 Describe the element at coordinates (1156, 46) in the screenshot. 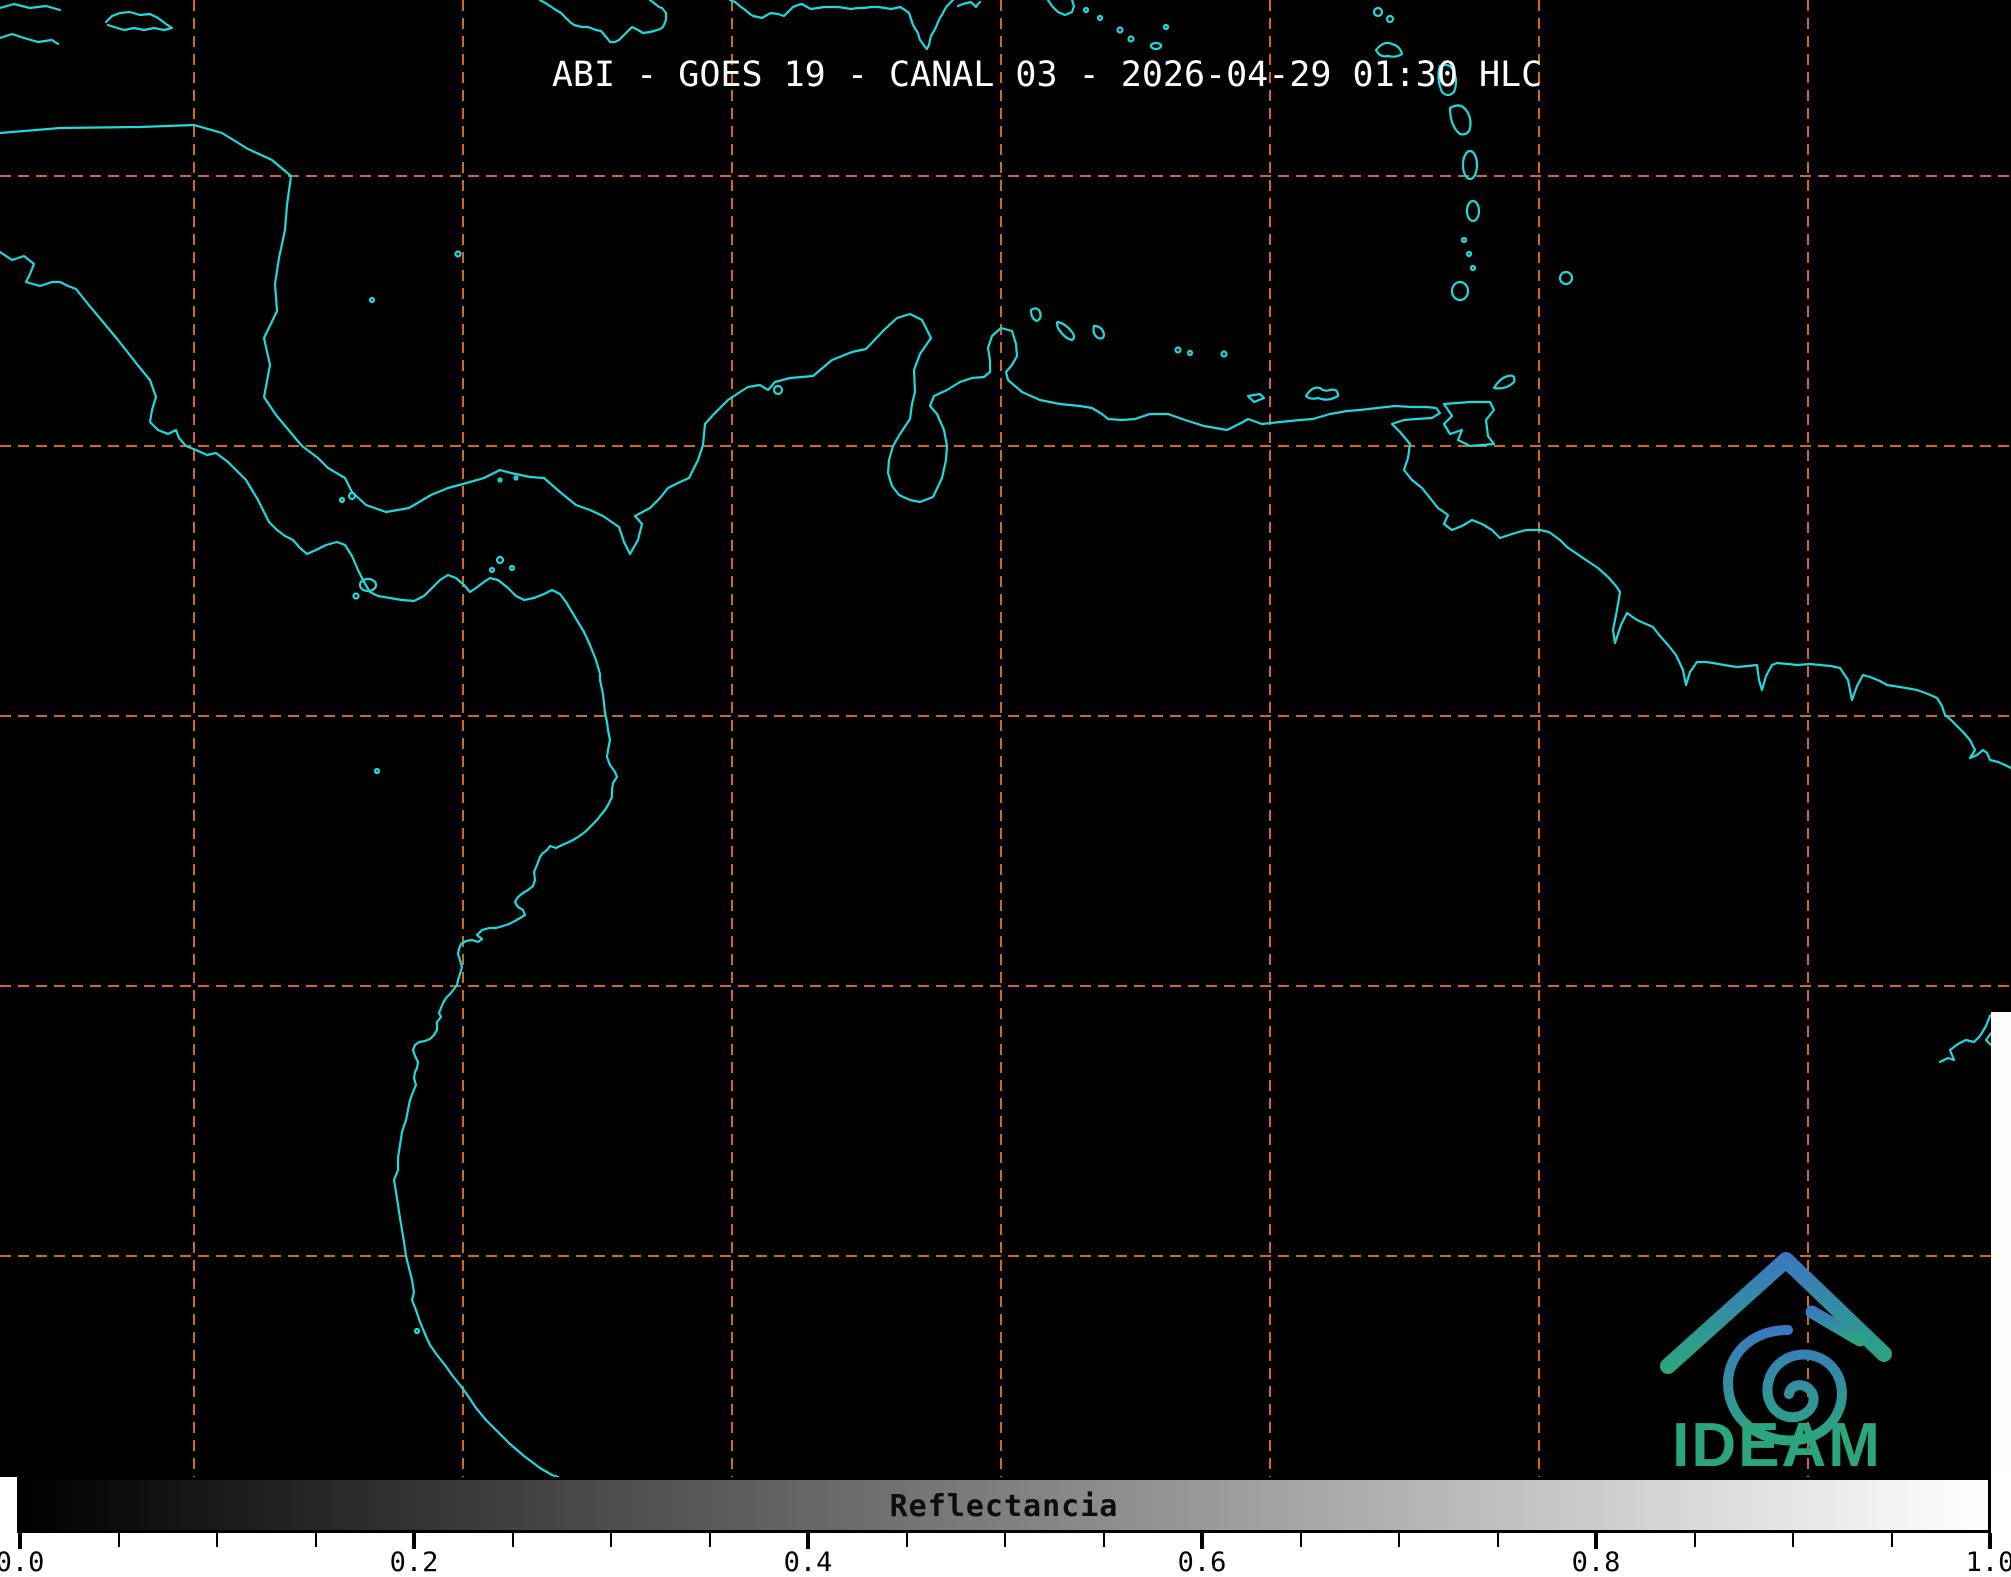

I see `island-top-edge` at that location.